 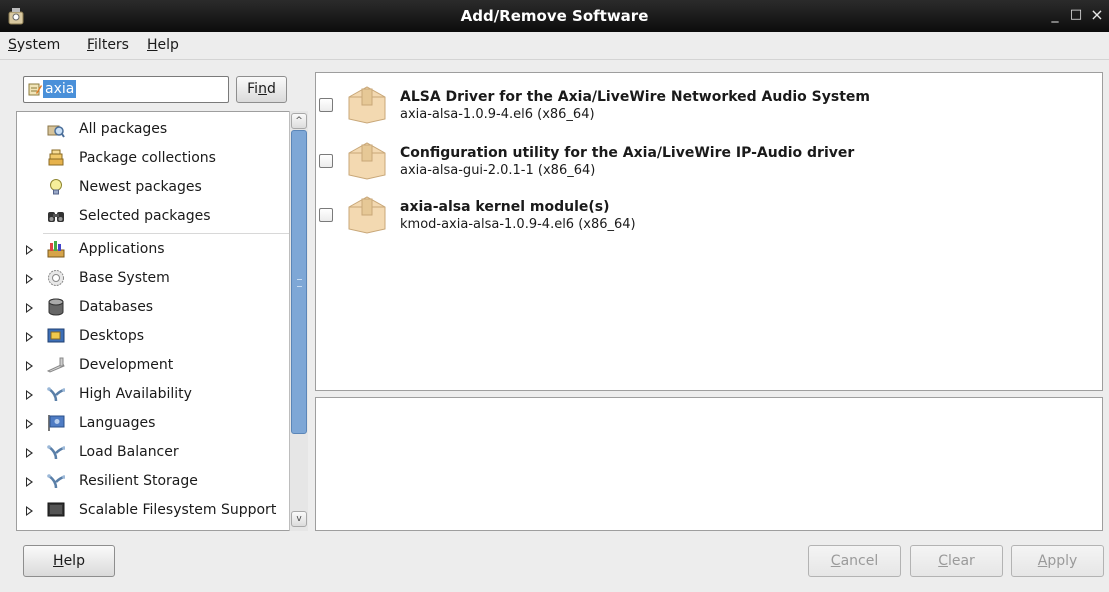 What do you see at coordinates (153, 336) in the screenshot?
I see `category-desktops: Desktops` at bounding box center [153, 336].